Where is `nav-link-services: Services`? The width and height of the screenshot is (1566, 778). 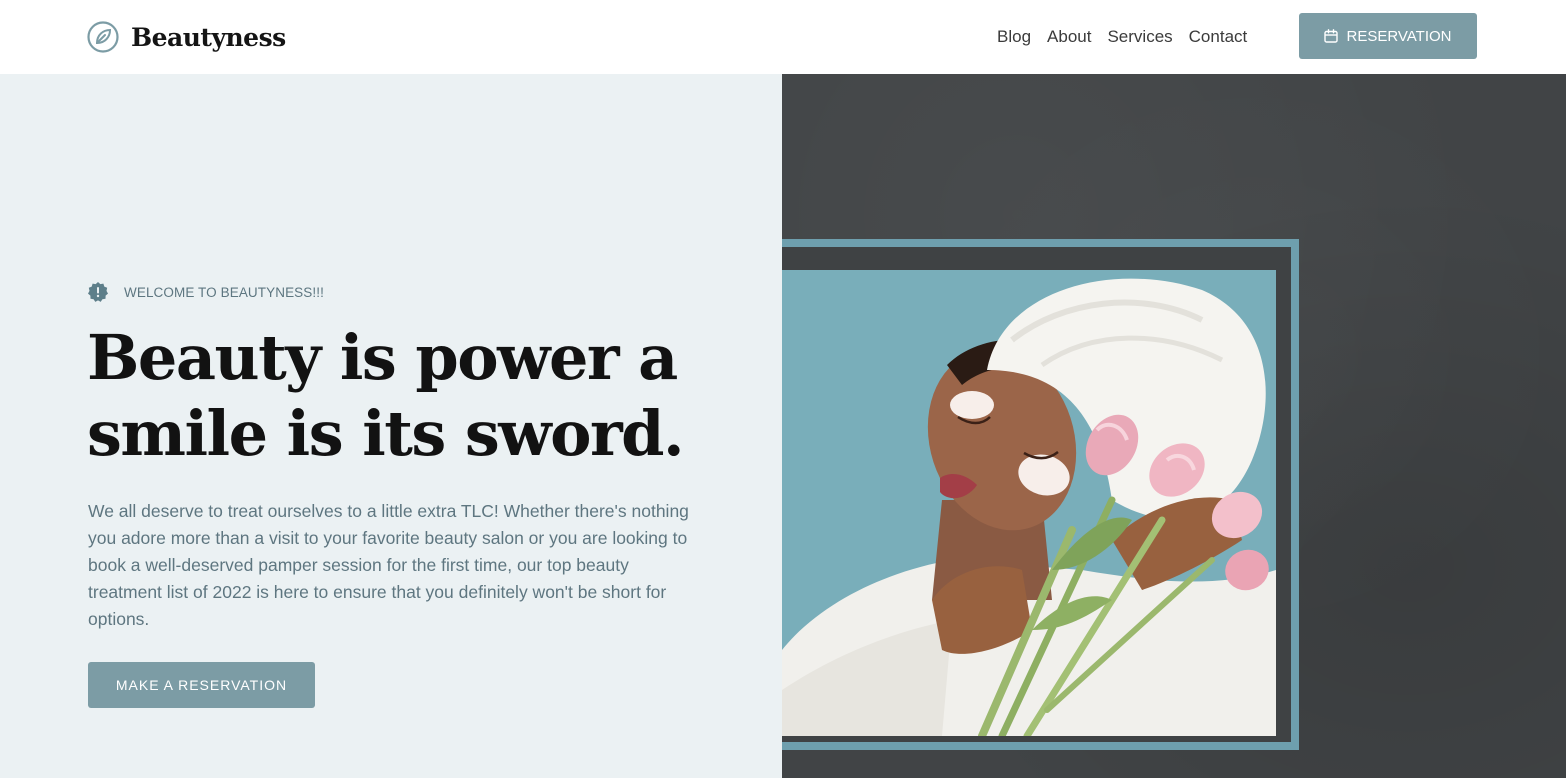
nav-link-services: Services is located at coordinates (1139, 37).